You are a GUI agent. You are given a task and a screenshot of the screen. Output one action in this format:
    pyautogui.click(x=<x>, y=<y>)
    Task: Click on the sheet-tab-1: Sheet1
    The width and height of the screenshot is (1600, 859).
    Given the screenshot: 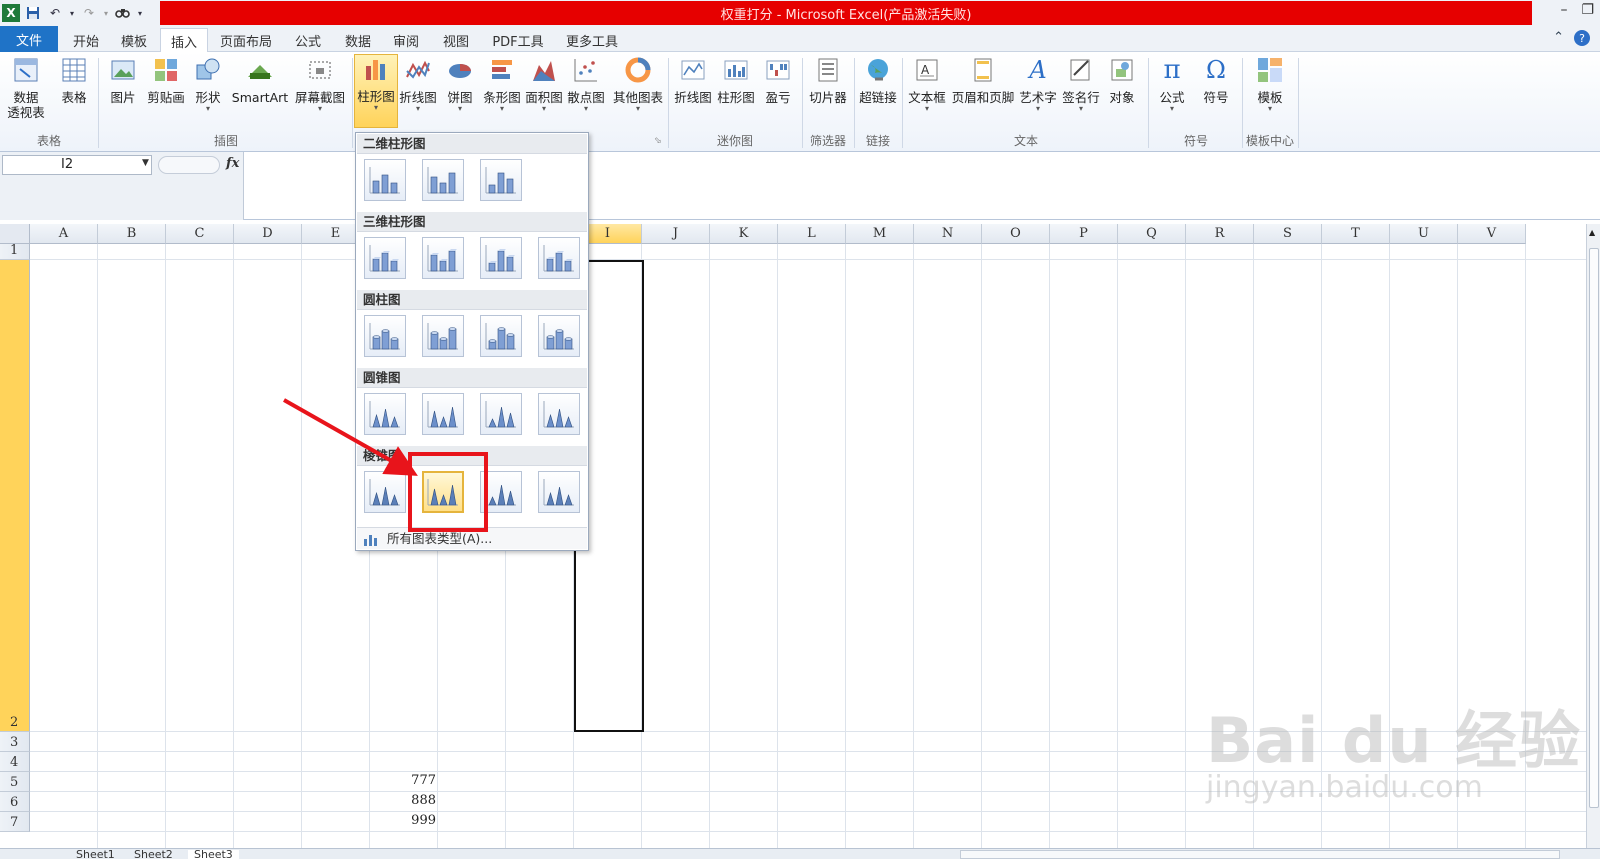 What is the action you would take?
    pyautogui.click(x=95, y=854)
    